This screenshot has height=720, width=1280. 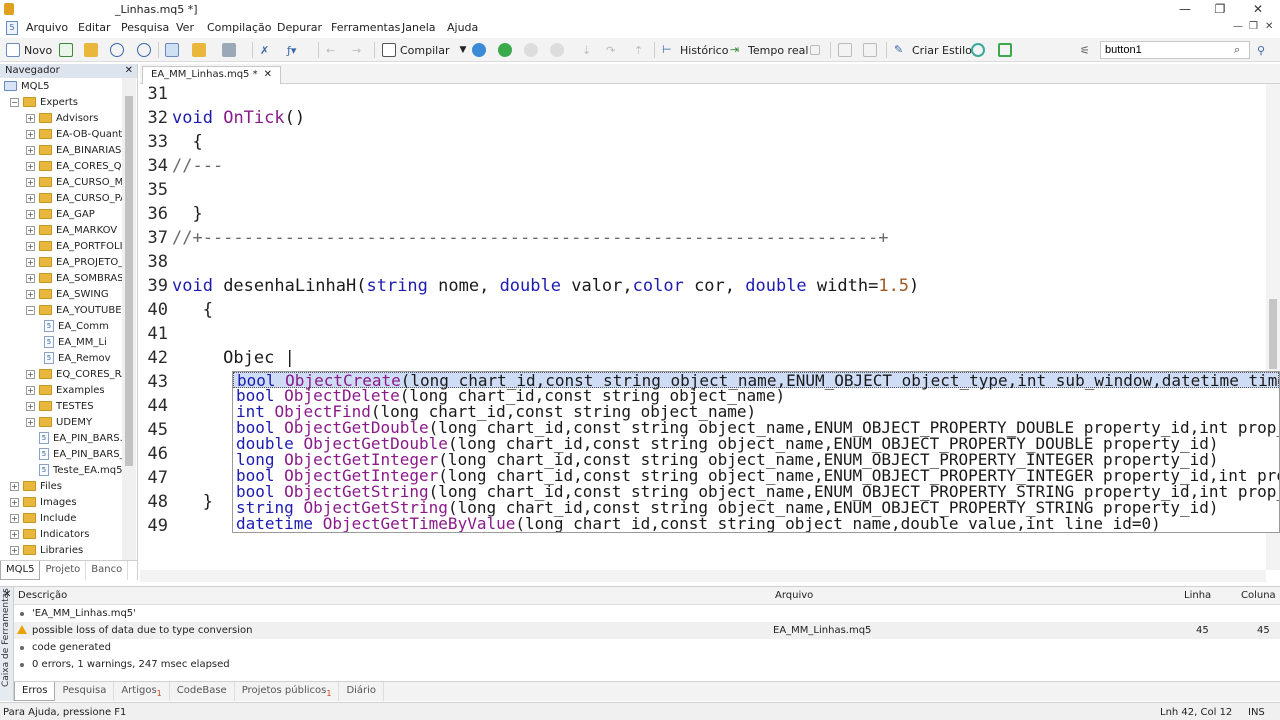 I want to click on tree-item: + Libraries, so click(x=46, y=550).